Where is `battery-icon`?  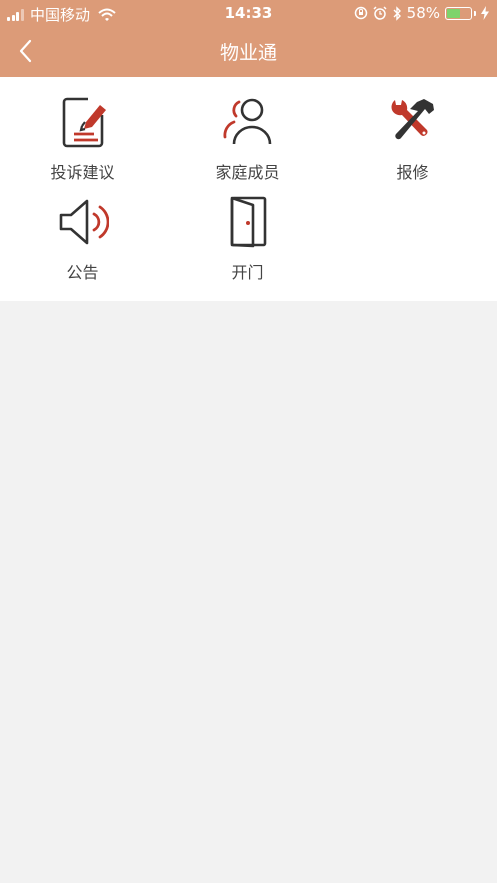
battery-icon is located at coordinates (458, 13).